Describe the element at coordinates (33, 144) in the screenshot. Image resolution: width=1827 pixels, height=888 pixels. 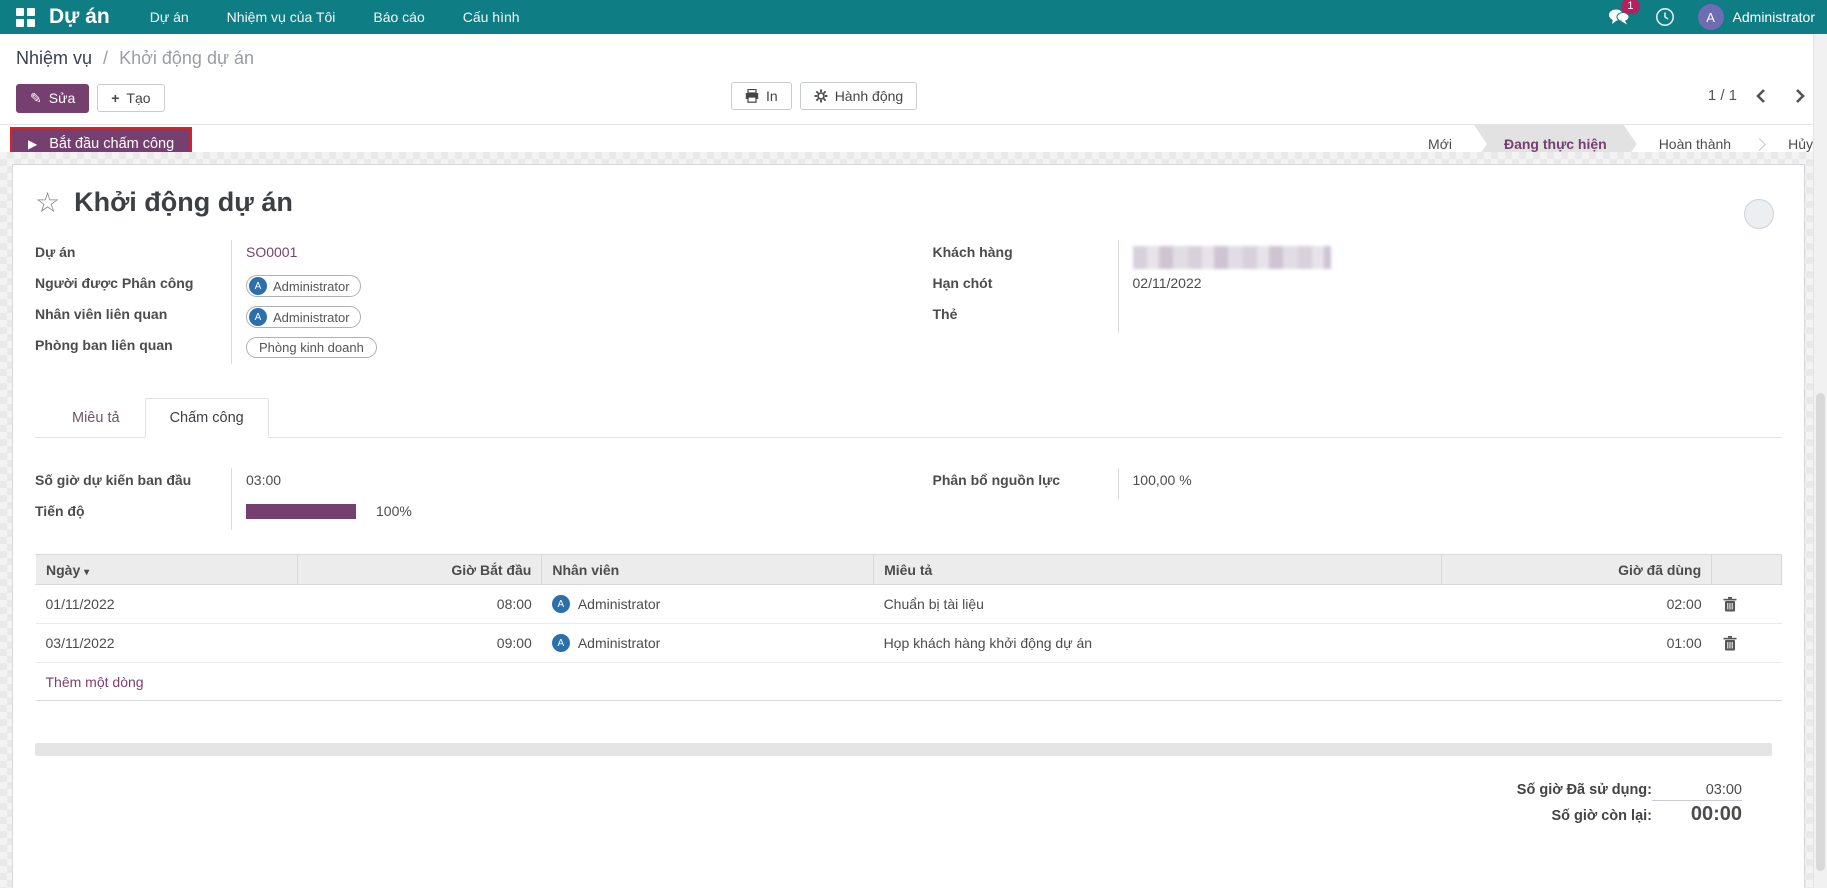
I see `play-icon: ▶` at that location.